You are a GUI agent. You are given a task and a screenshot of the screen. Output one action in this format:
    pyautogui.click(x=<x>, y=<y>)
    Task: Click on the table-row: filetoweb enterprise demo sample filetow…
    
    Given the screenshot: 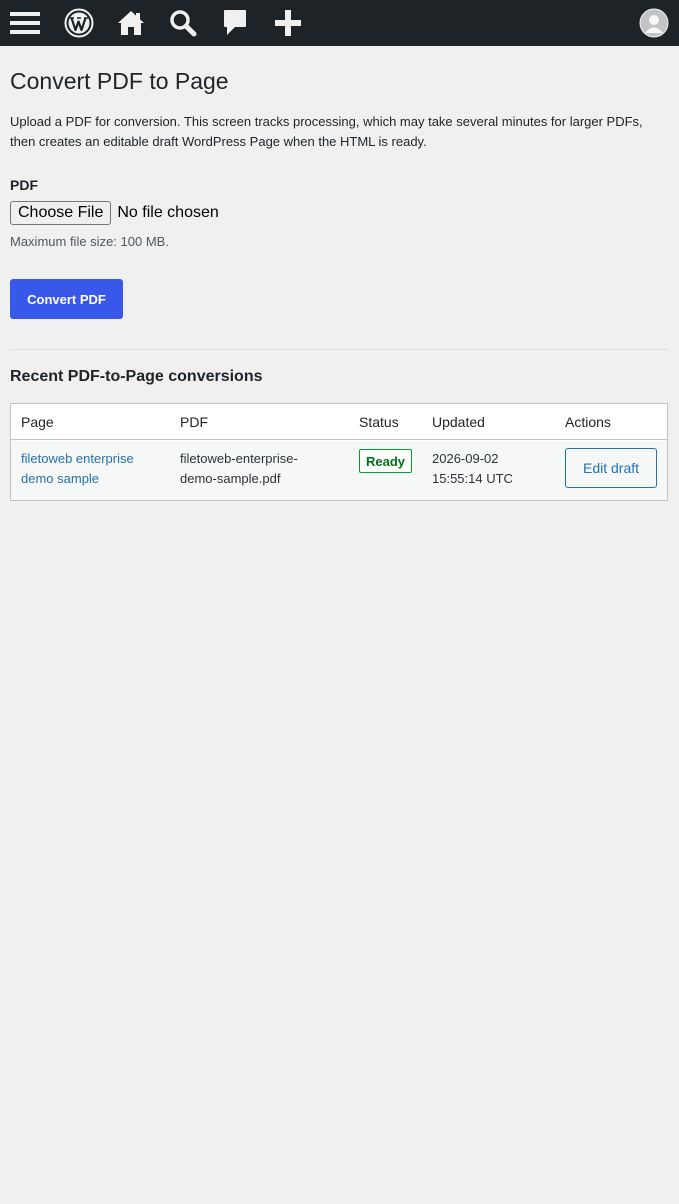 What is the action you would take?
    pyautogui.click(x=339, y=470)
    